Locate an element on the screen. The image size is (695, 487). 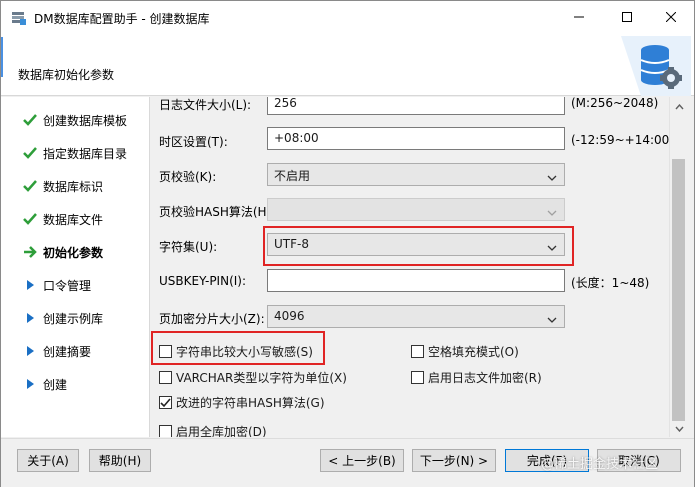
log-encrypt-checkbox: 启用日志文件加密(R) is located at coordinates (476, 377).